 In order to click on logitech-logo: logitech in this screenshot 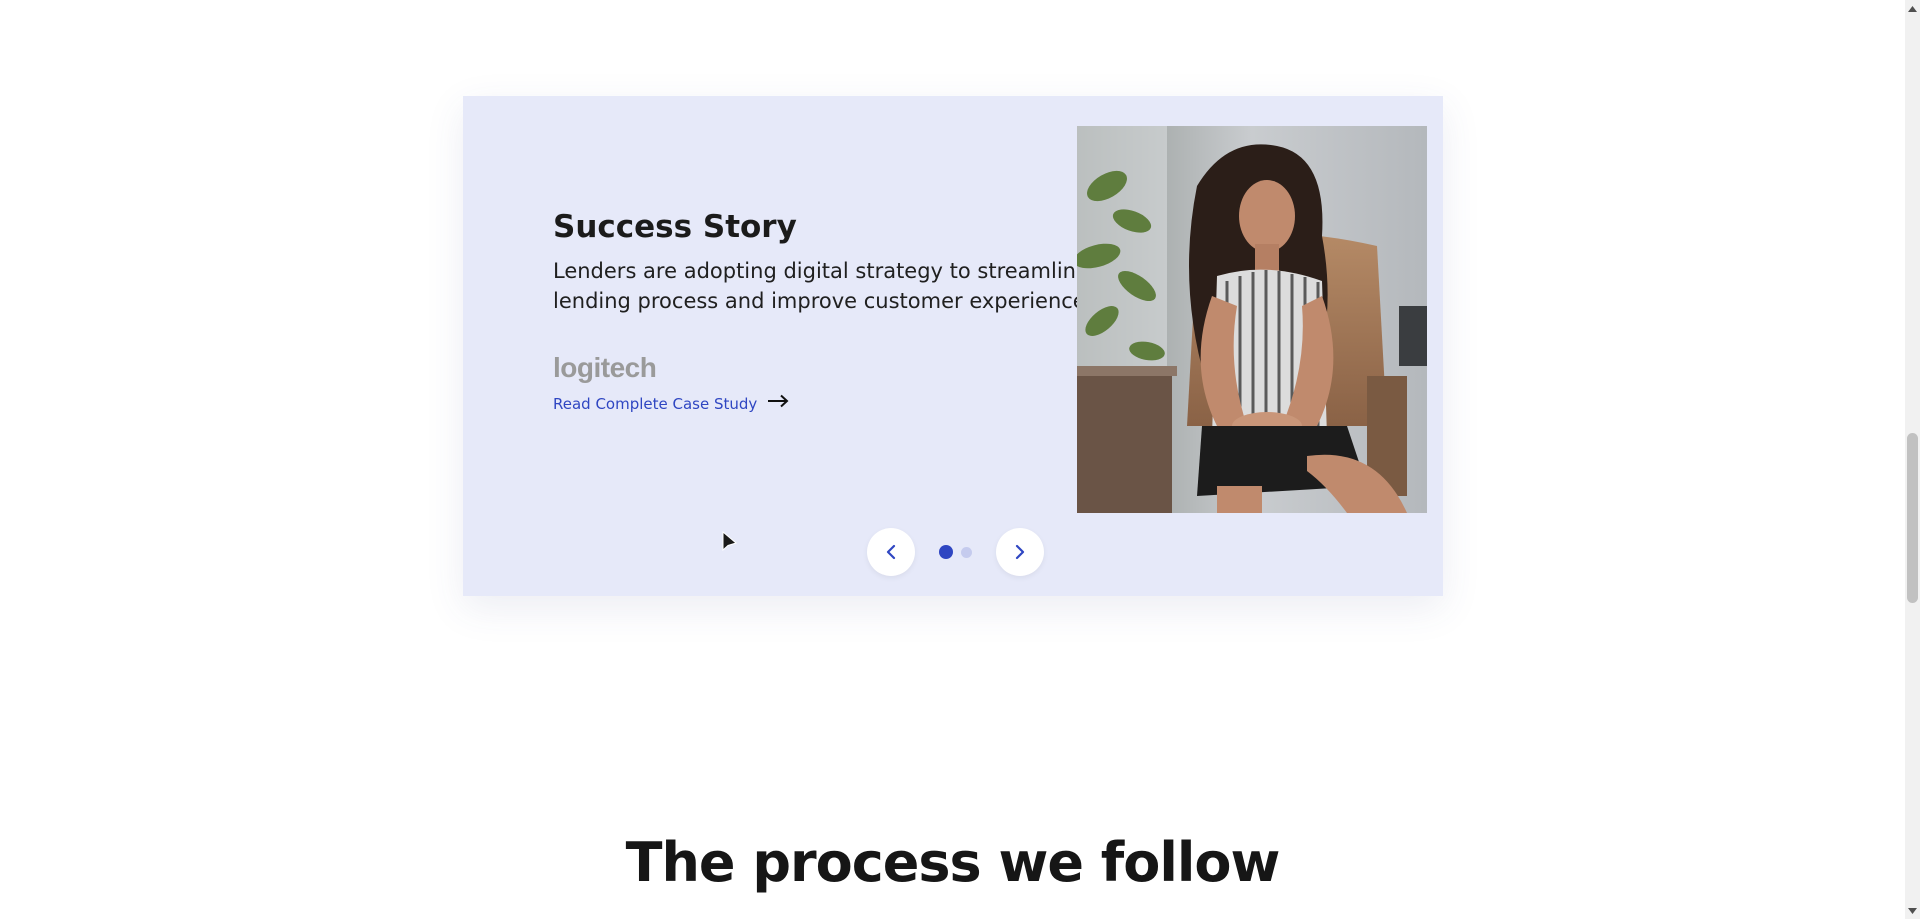, I will do `click(605, 367)`.